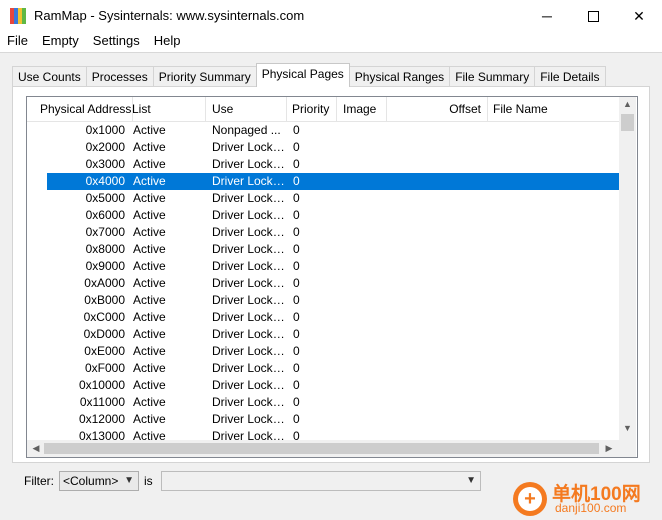  Describe the element at coordinates (102, 402) in the screenshot. I see `cell-physical-address: 0x11000` at that location.